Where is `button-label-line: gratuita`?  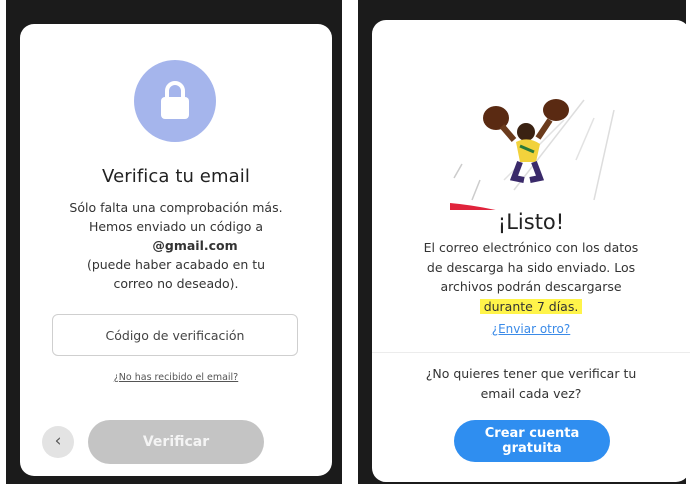
button-label-line: gratuita is located at coordinates (532, 448).